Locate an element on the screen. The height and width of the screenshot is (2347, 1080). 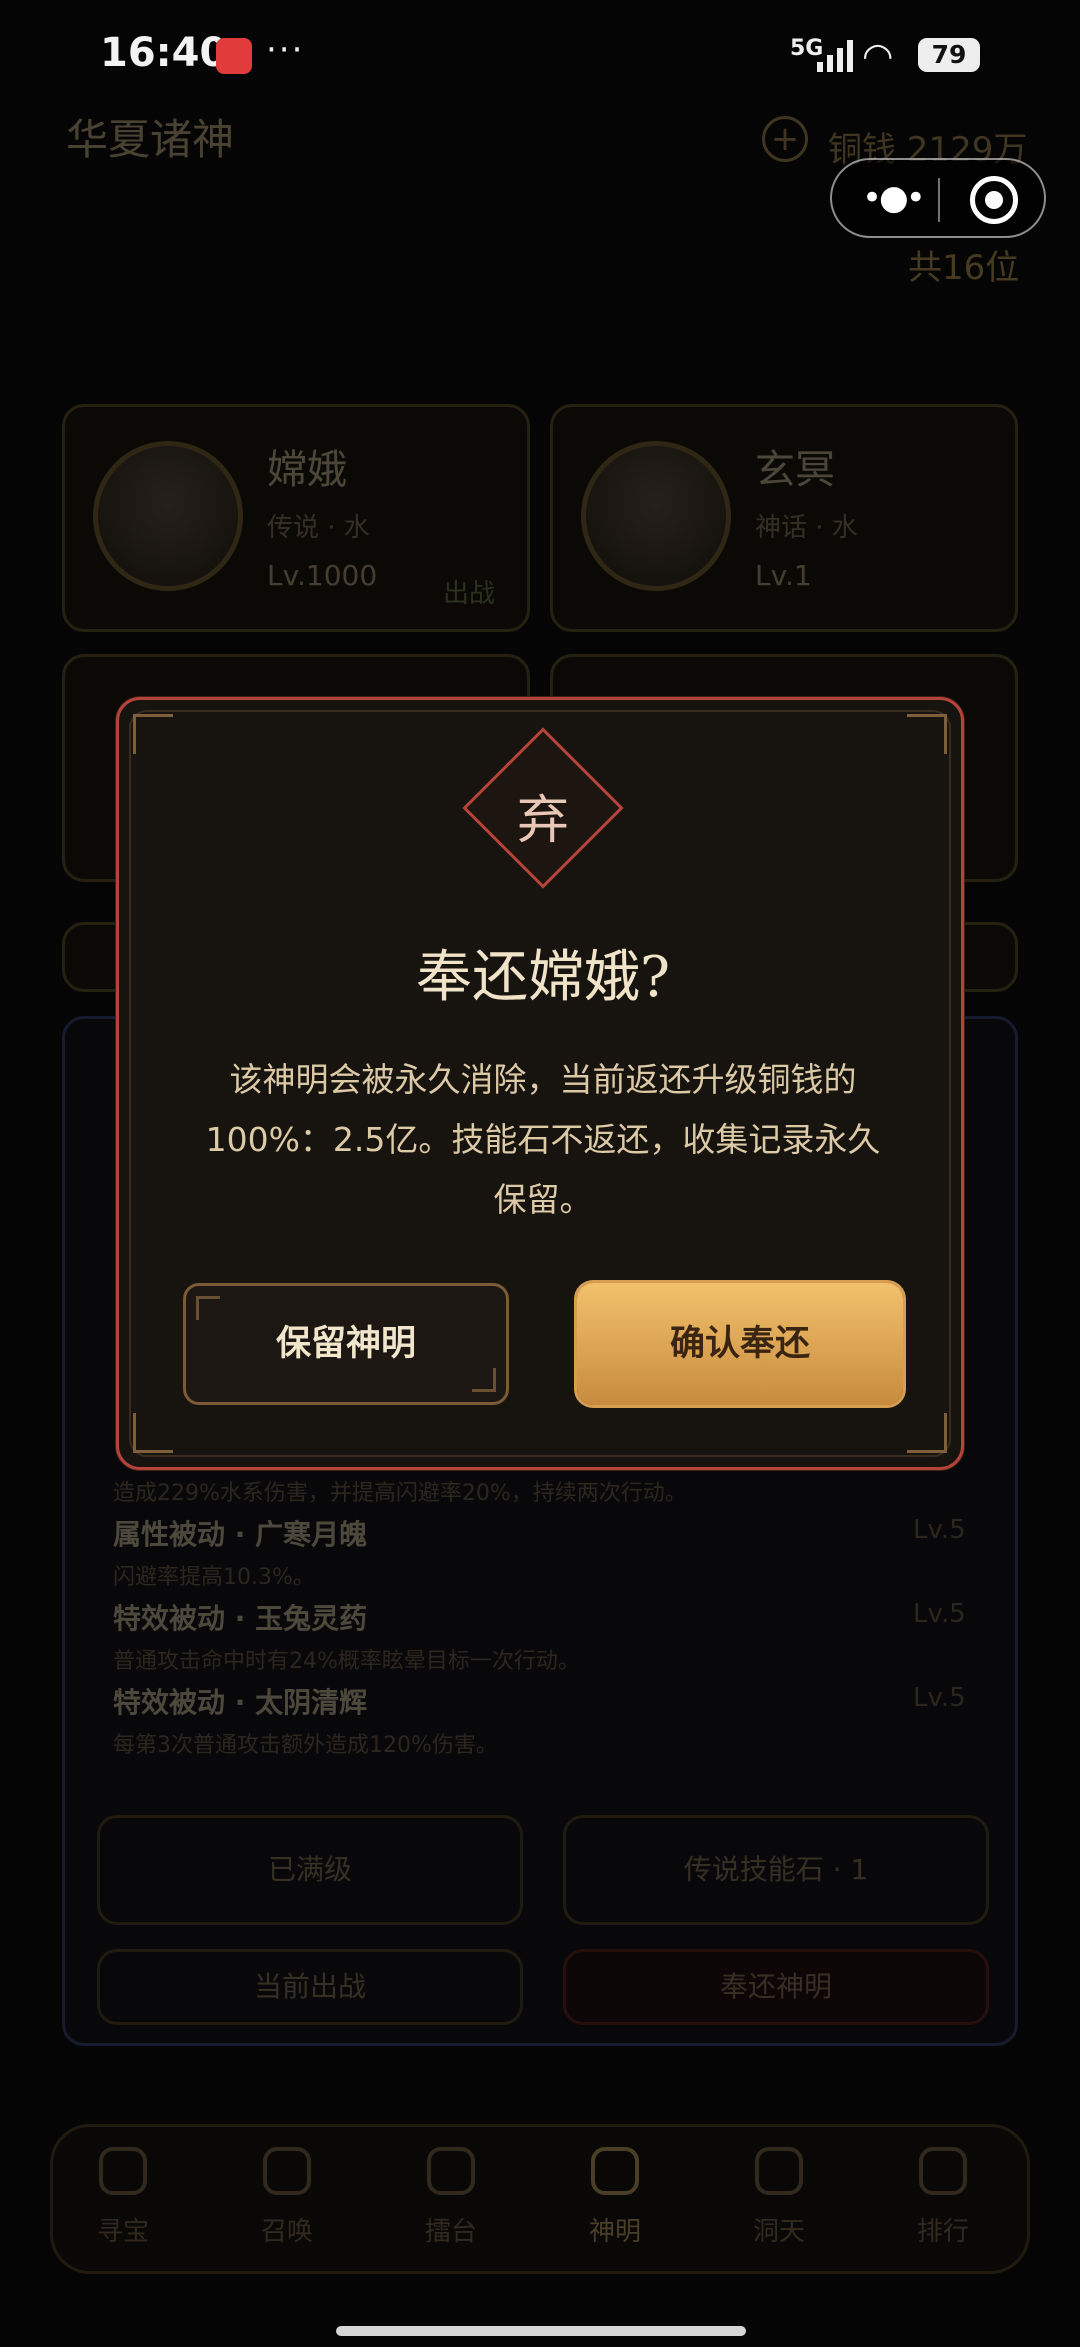
maxed-button: 已满级 is located at coordinates (310, 1870).